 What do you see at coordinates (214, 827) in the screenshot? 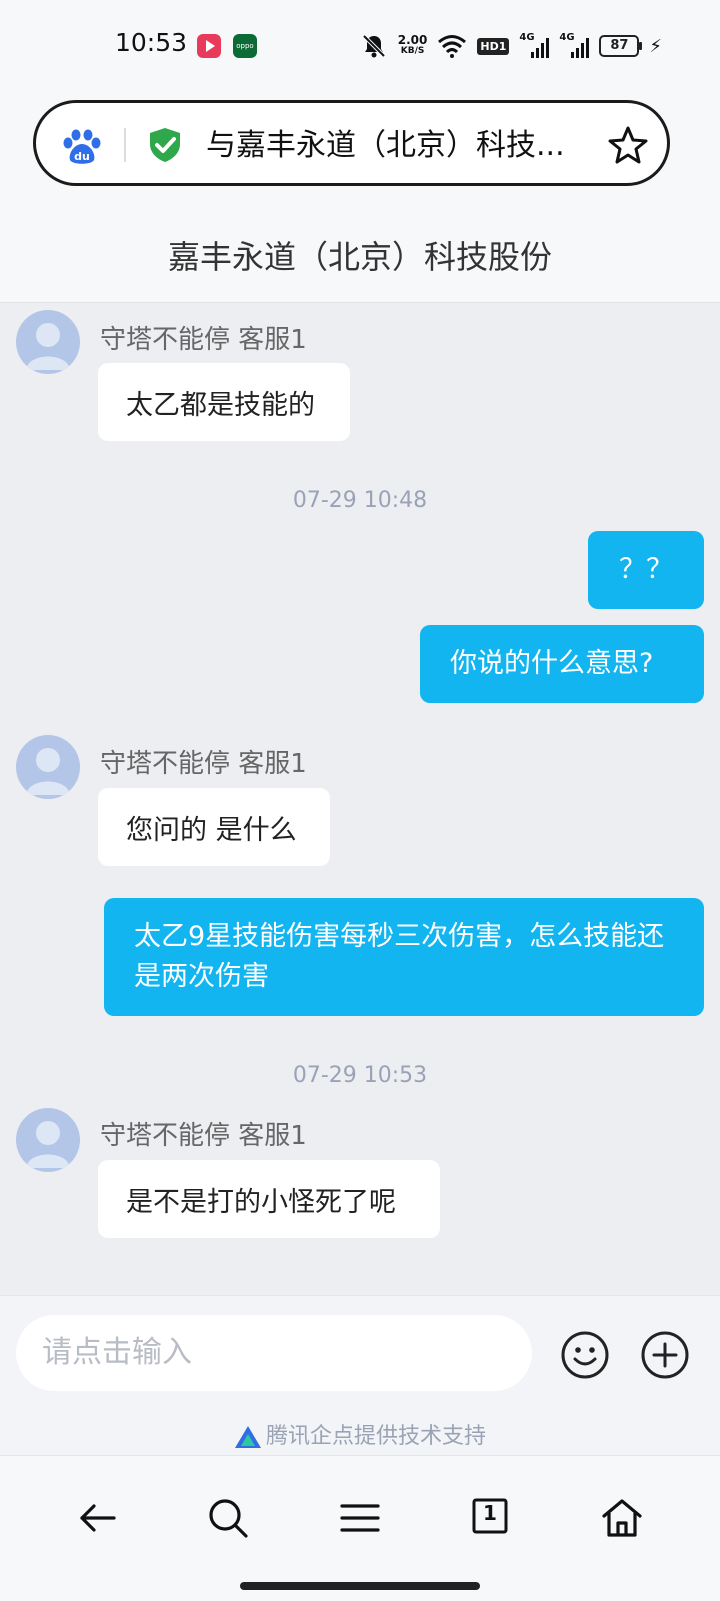
I see `agent-message: 您问的 是什么` at bounding box center [214, 827].